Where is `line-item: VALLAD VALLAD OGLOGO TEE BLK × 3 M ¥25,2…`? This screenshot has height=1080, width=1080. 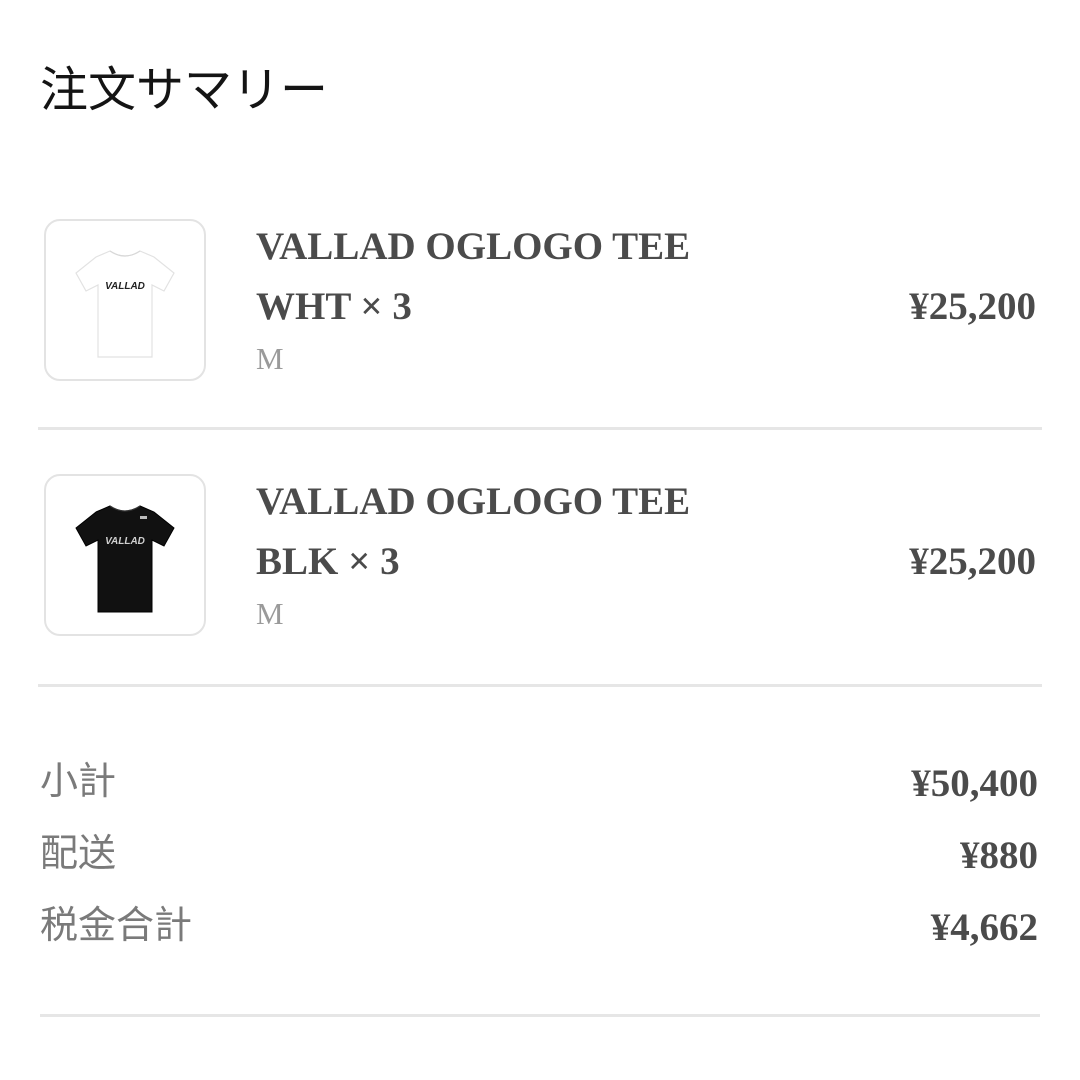 line-item: VALLAD VALLAD OGLOGO TEE BLK × 3 M ¥25,2… is located at coordinates (540, 559).